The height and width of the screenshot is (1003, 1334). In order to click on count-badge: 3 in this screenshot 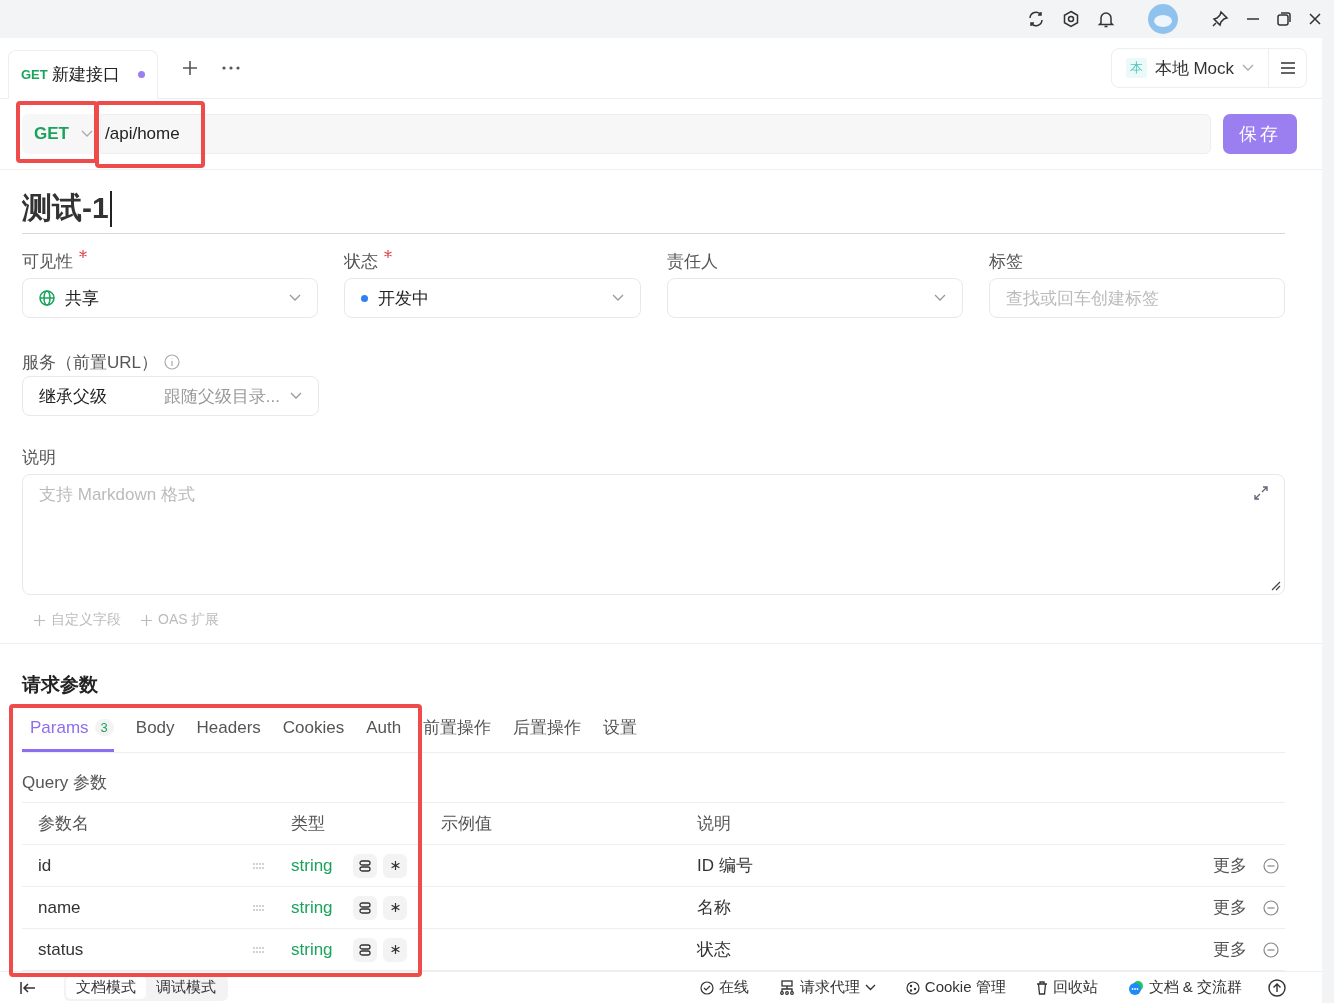, I will do `click(104, 727)`.